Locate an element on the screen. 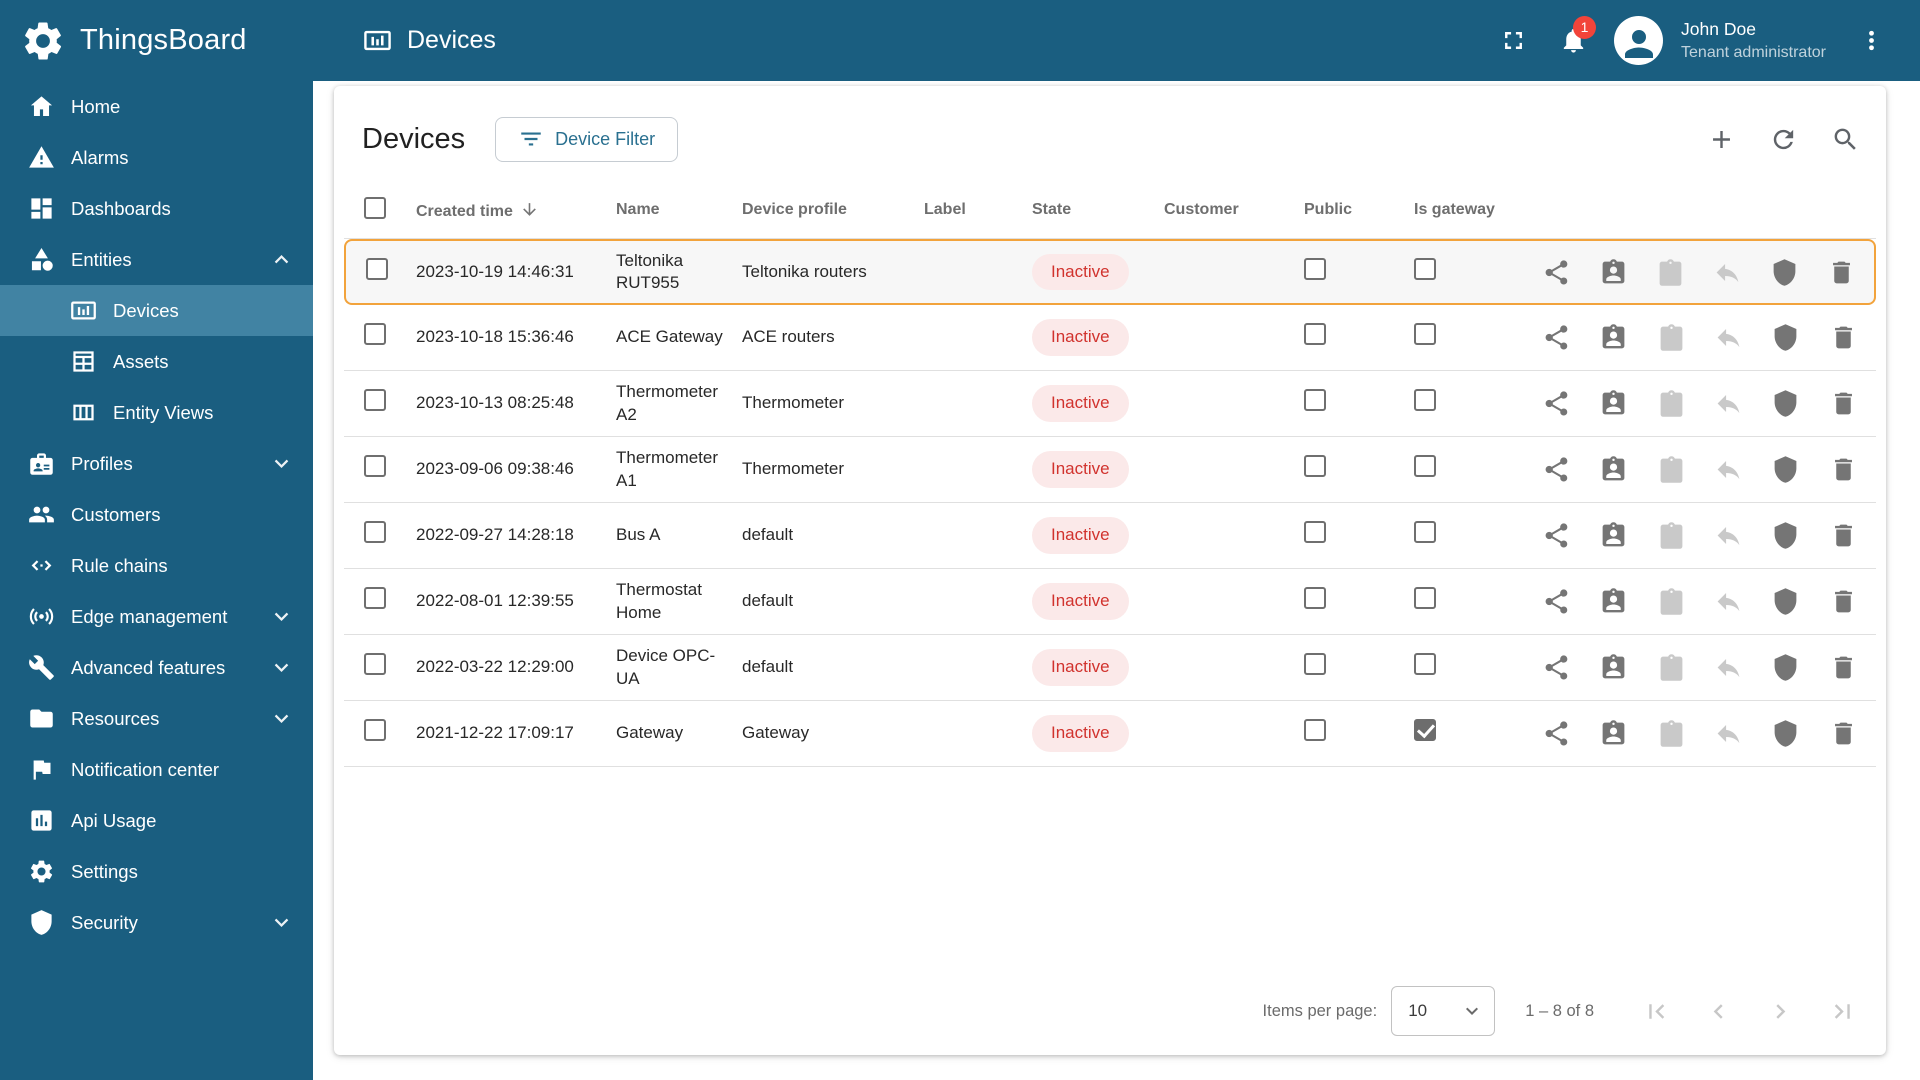  sidebar-item-alarms: Alarms is located at coordinates (156, 157).